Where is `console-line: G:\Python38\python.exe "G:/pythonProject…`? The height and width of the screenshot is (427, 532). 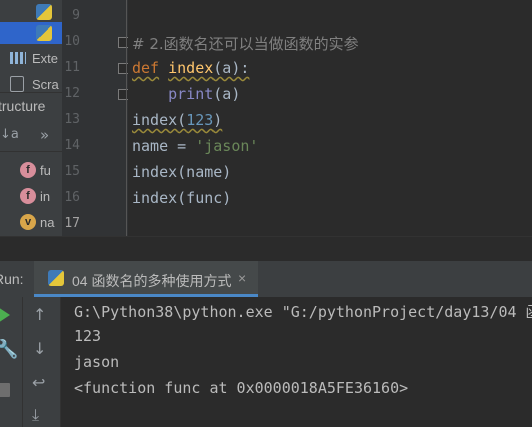
console-line: G:\Python38\python.exe "G:/pythonProject… is located at coordinates (303, 312).